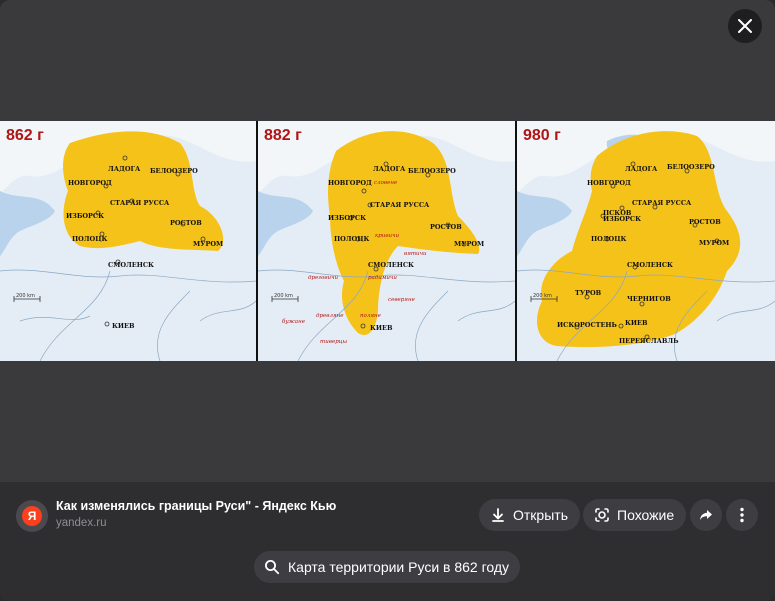  What do you see at coordinates (415, 254) in the screenshot?
I see `svg-text: вятичи` at bounding box center [415, 254].